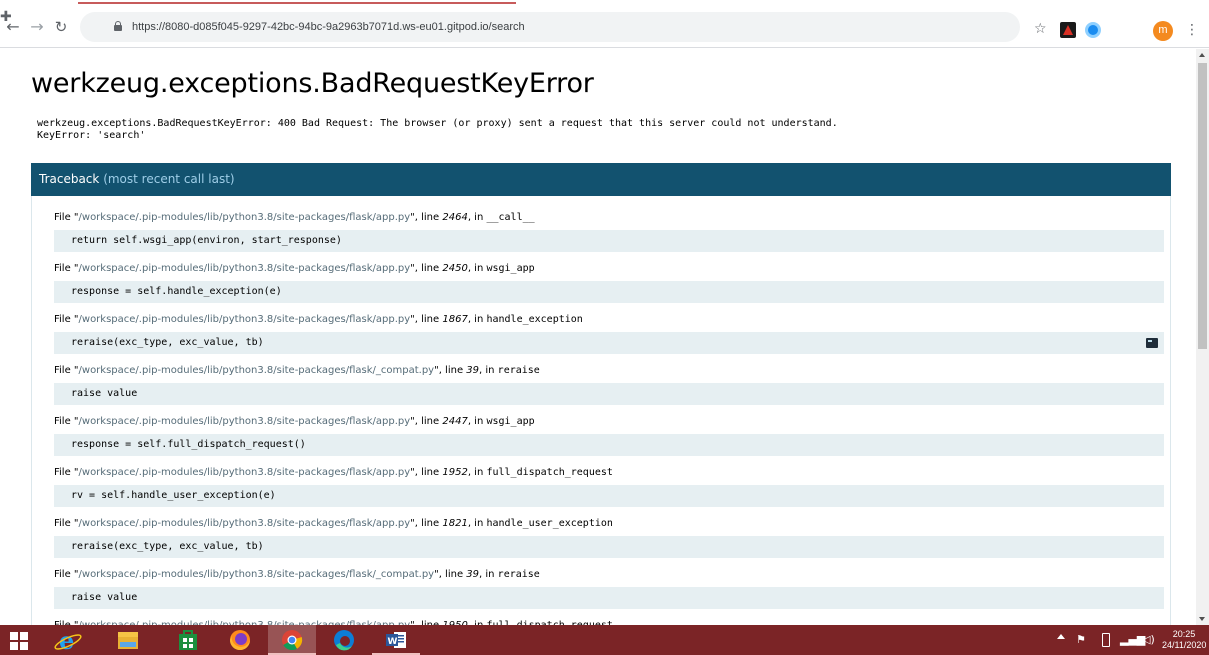 The width and height of the screenshot is (1209, 655). I want to click on taskbar-edge, so click(344, 640).